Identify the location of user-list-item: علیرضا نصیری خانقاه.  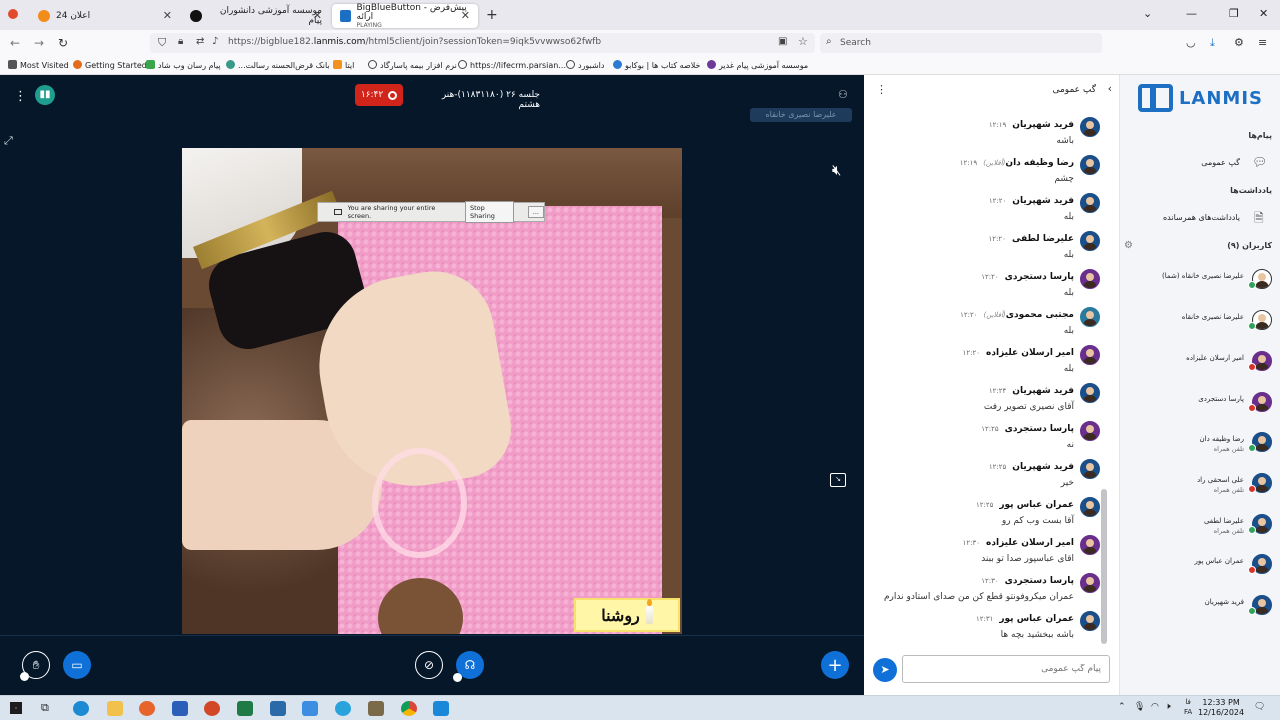
(1197, 323).